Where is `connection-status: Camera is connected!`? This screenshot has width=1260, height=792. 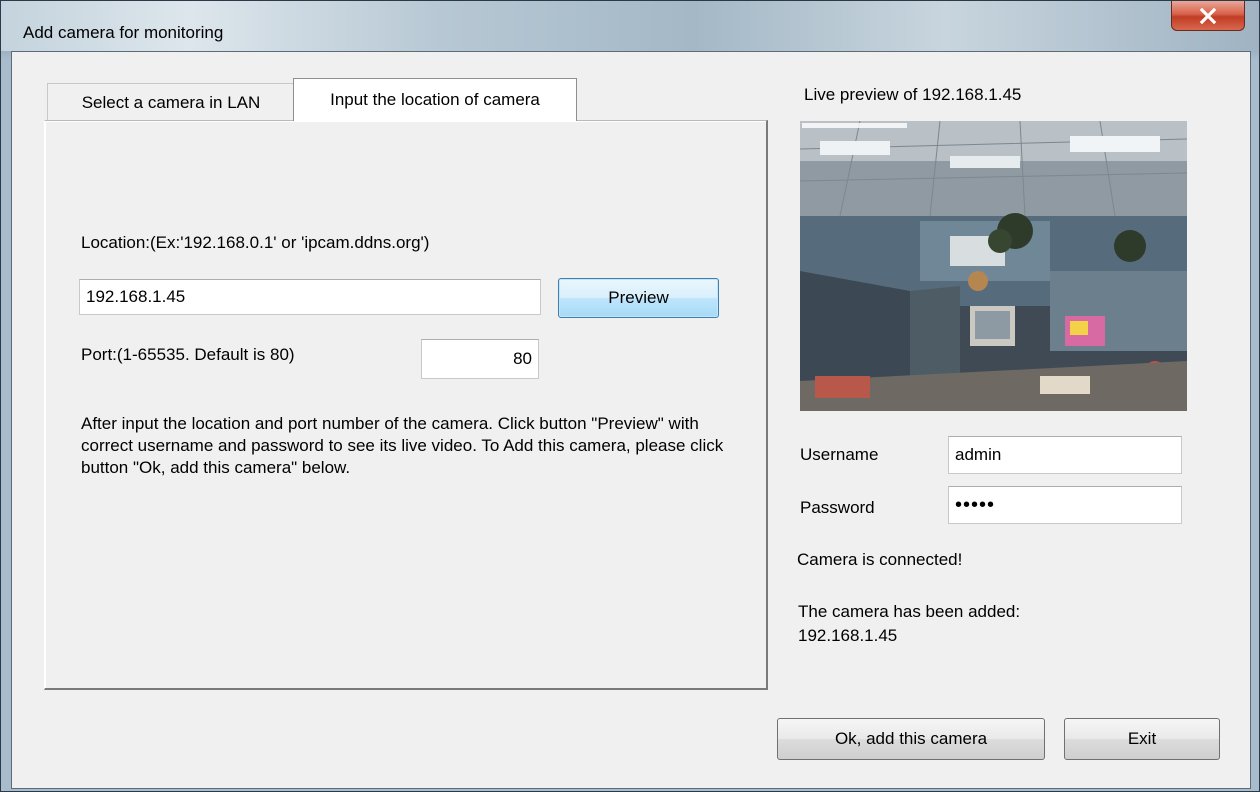 connection-status: Camera is connected! is located at coordinates (880, 559).